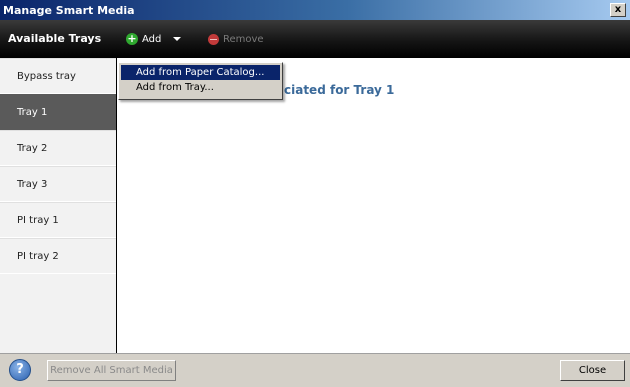 Image resolution: width=630 pixels, height=387 pixels. Describe the element at coordinates (20, 370) in the screenshot. I see `help-icon: ?` at that location.